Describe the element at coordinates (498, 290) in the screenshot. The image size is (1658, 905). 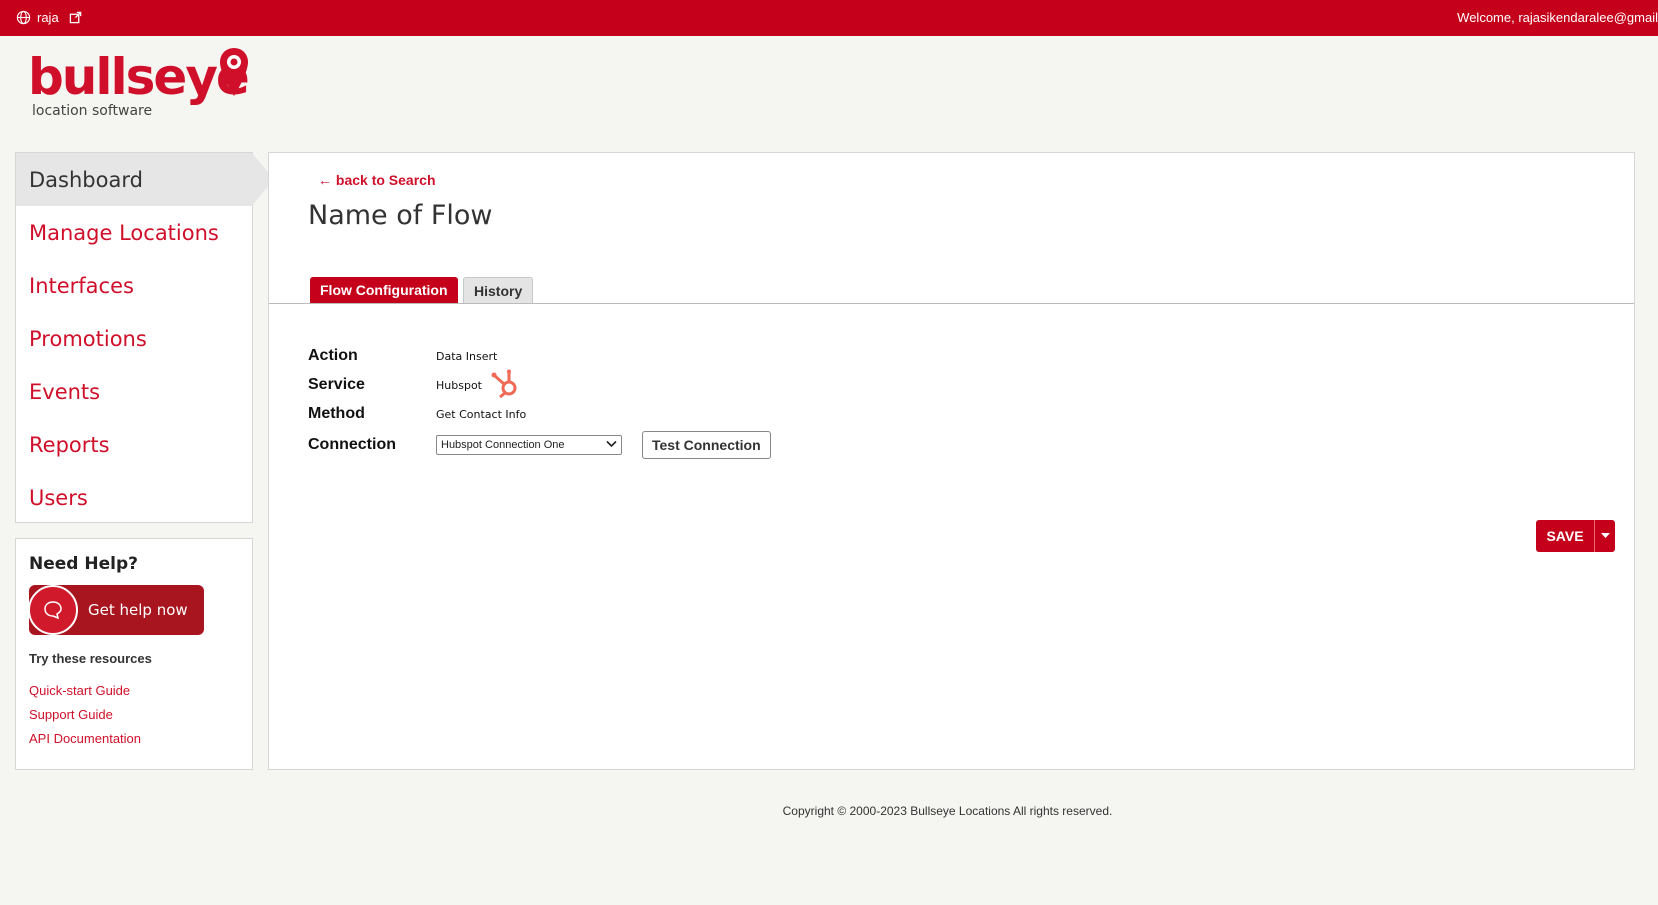
I see `tab-history: History` at that location.